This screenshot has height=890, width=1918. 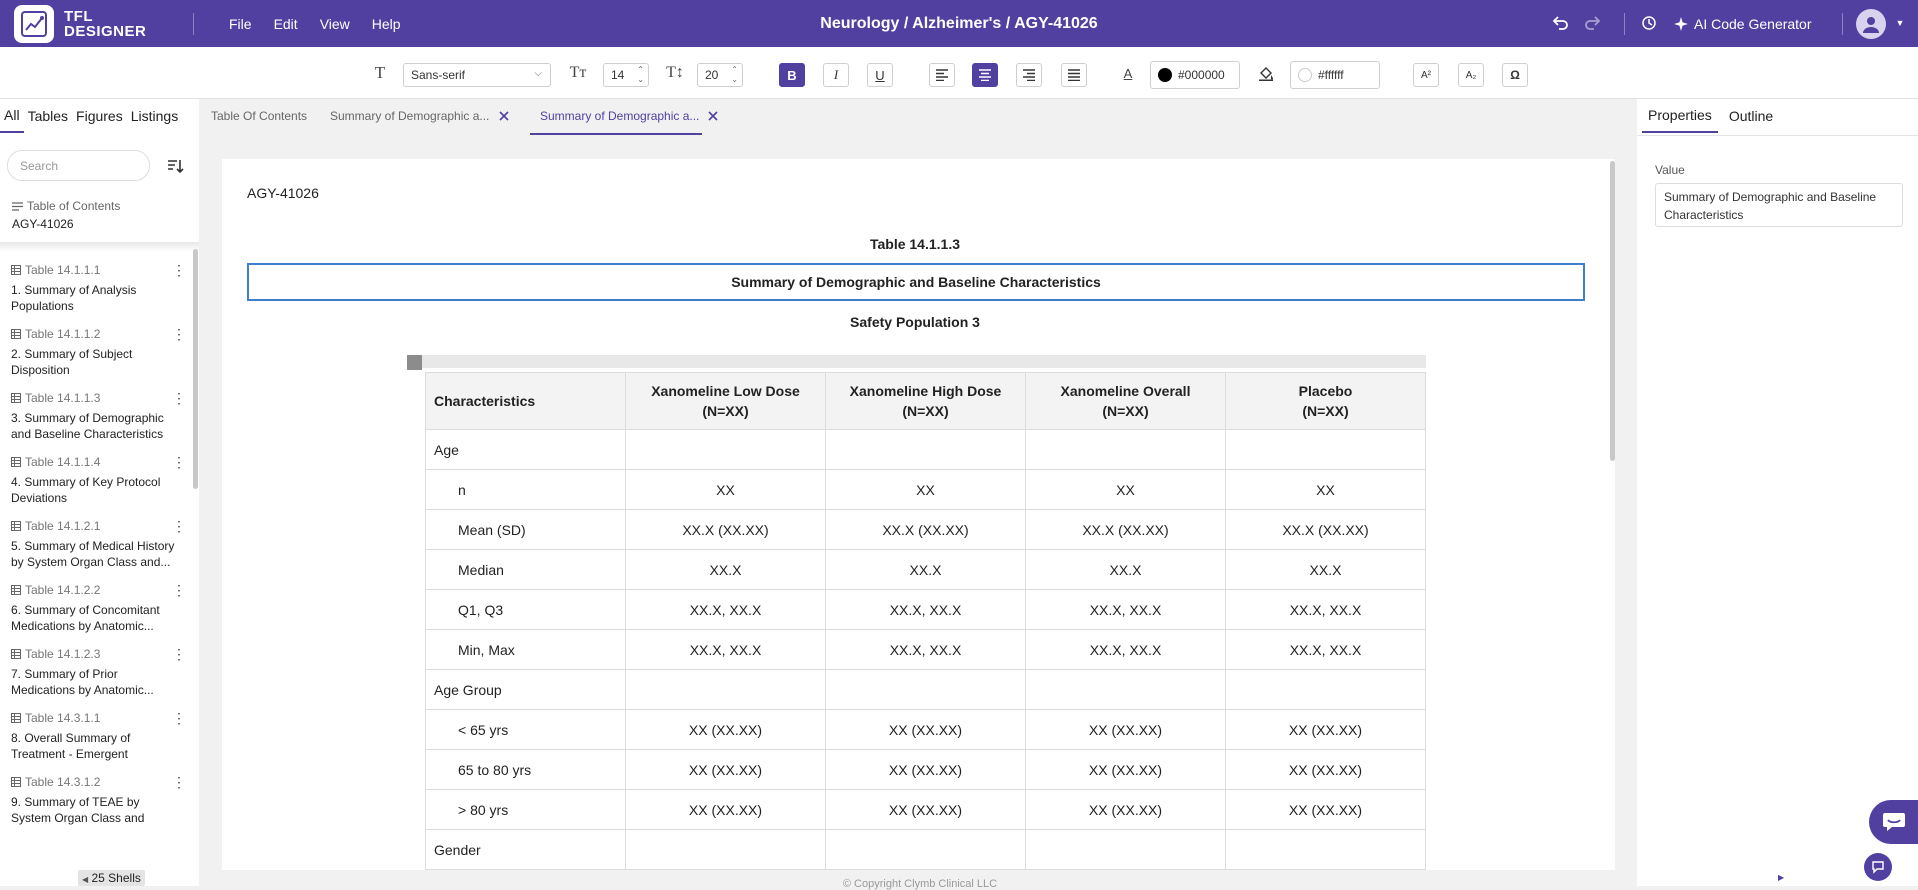 What do you see at coordinates (925, 401) in the screenshot?
I see `column-header: Xanomeline High Dose (N=XX)` at bounding box center [925, 401].